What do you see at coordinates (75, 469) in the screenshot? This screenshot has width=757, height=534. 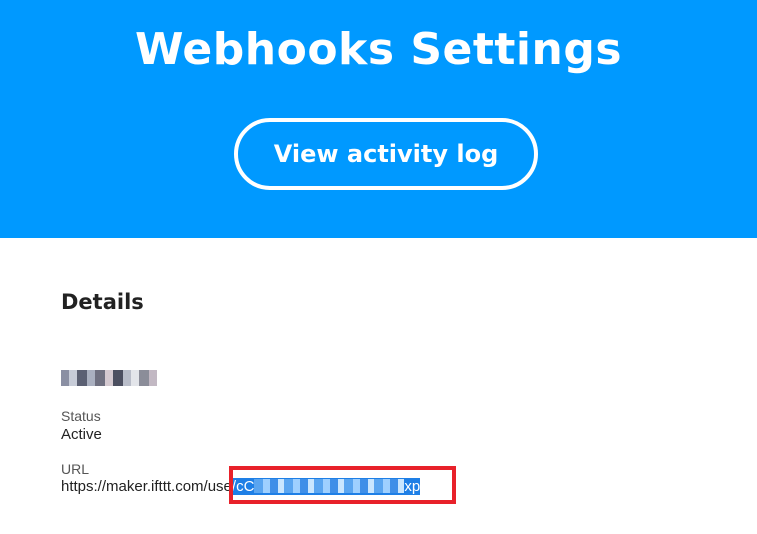 I see `url-label: URL` at bounding box center [75, 469].